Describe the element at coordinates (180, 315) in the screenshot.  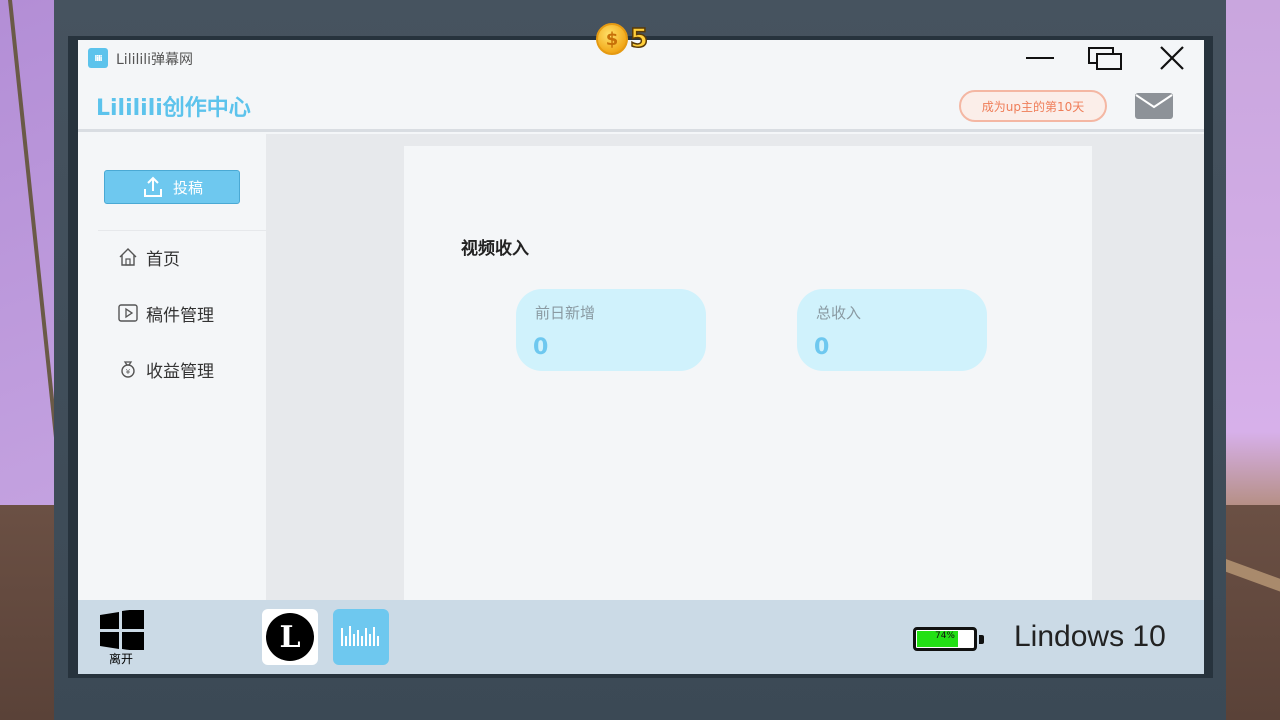
I see `sidebar-item-label: 稿件管理` at that location.